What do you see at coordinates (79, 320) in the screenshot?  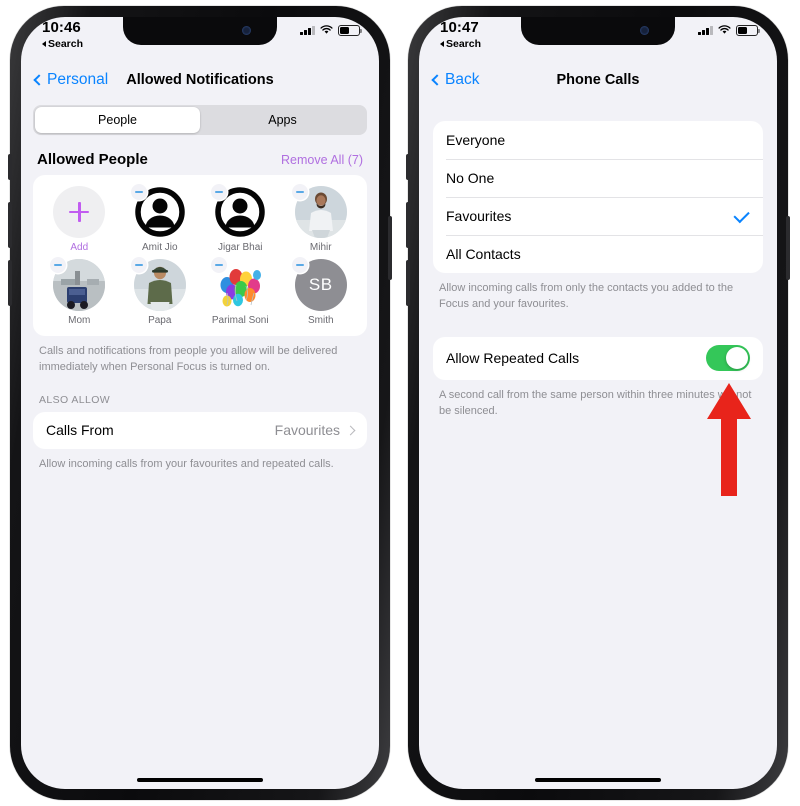 I see `person-label: Mom` at bounding box center [79, 320].